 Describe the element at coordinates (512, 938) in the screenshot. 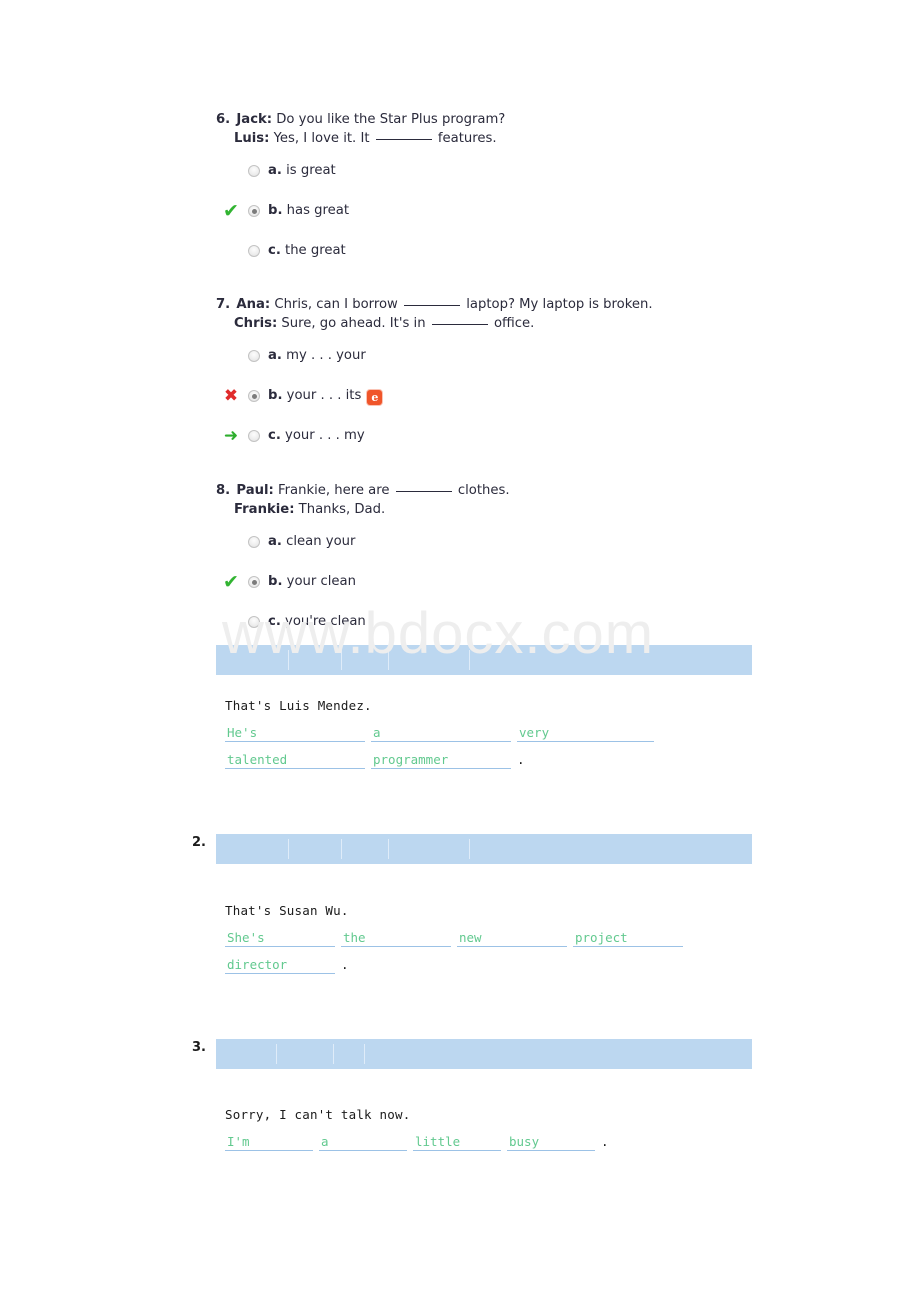

I see `fill-blank: new` at that location.